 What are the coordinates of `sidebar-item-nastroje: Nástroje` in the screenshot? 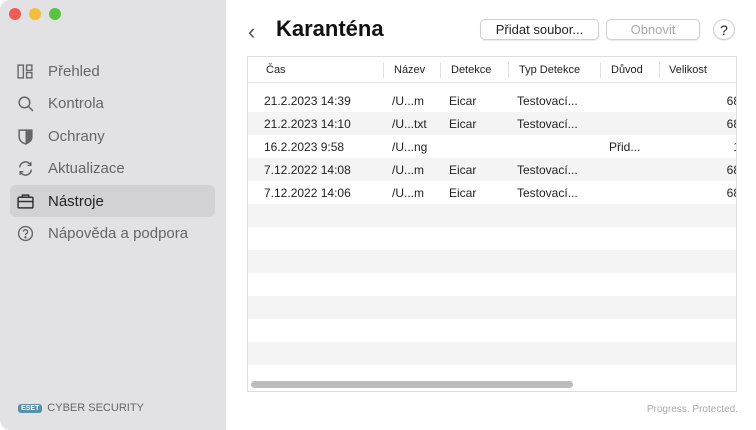 It's located at (112, 201).